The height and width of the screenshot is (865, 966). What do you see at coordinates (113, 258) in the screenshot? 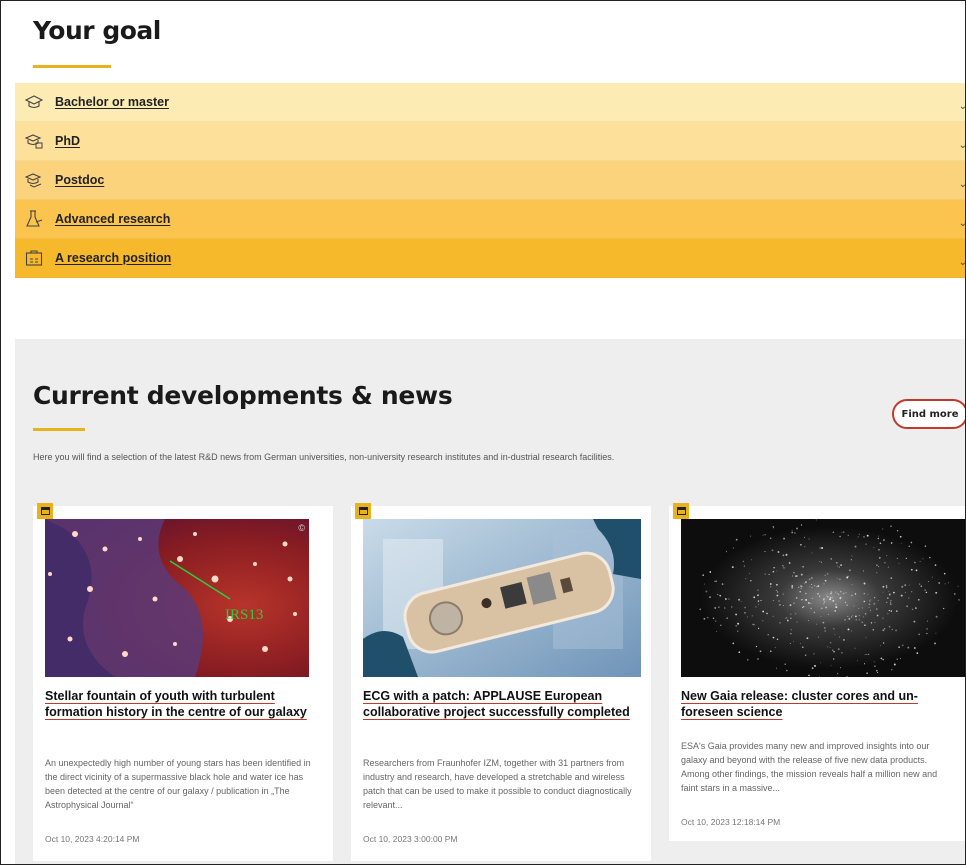
I see `goal-item-label: A research position` at bounding box center [113, 258].